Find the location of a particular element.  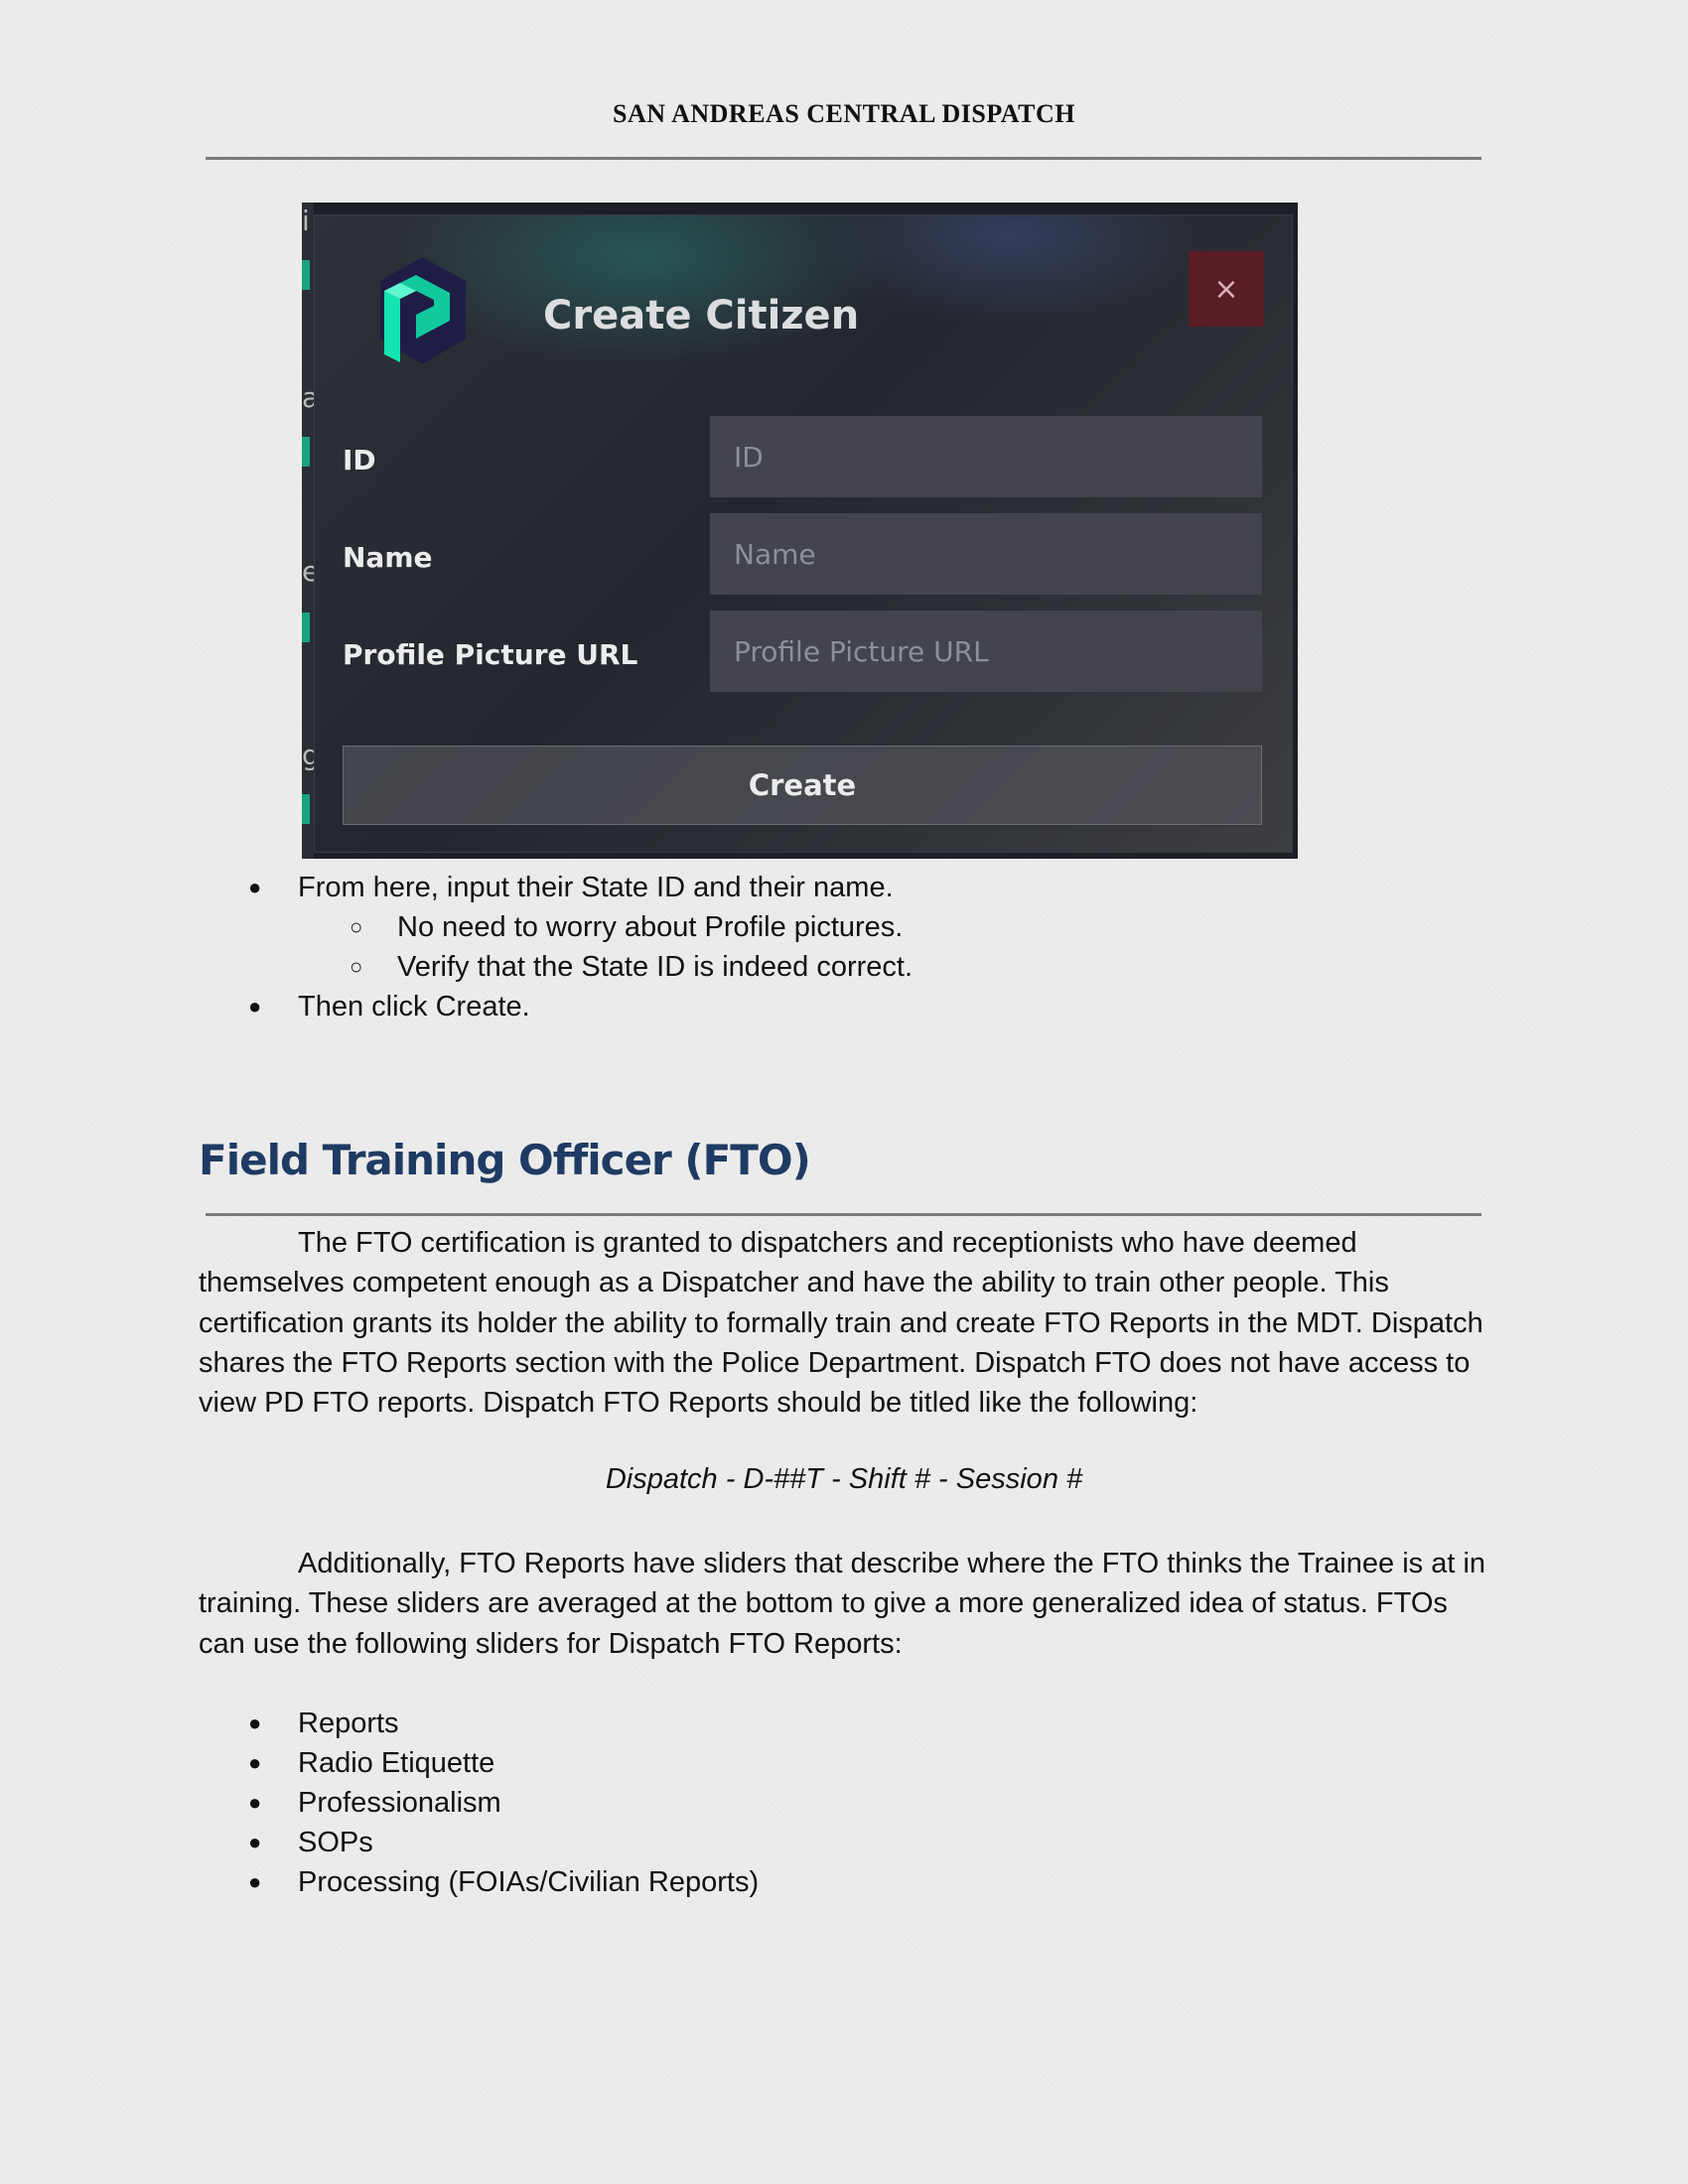

section-divider is located at coordinates (843, 1214).